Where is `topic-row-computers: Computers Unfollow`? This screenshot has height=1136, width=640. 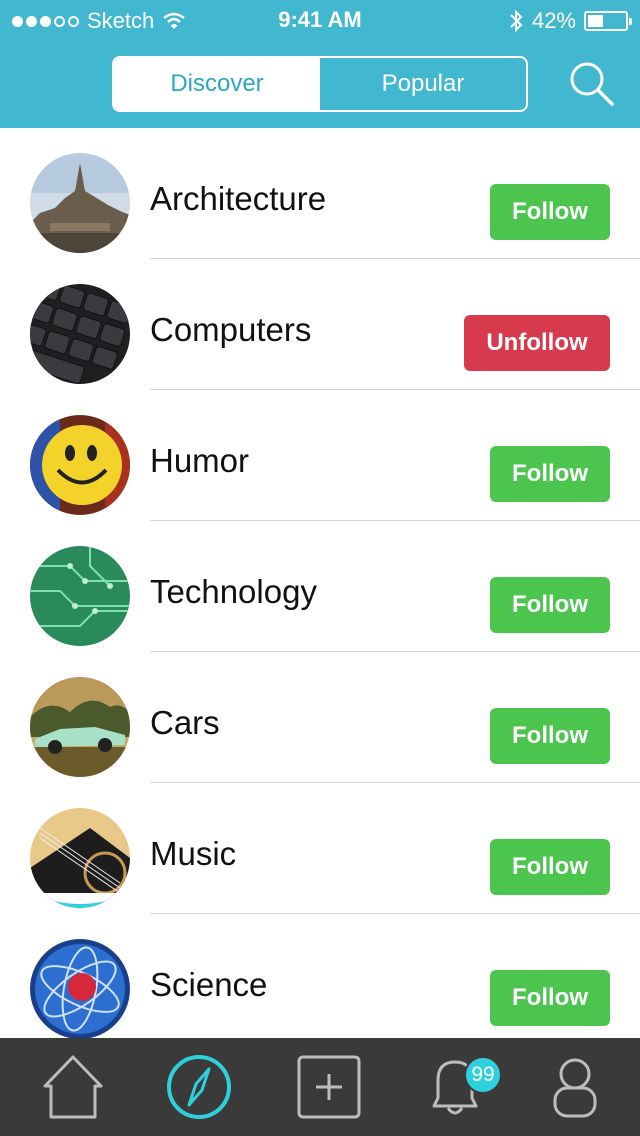
topic-row-computers: Computers Unfollow is located at coordinates (320, 324).